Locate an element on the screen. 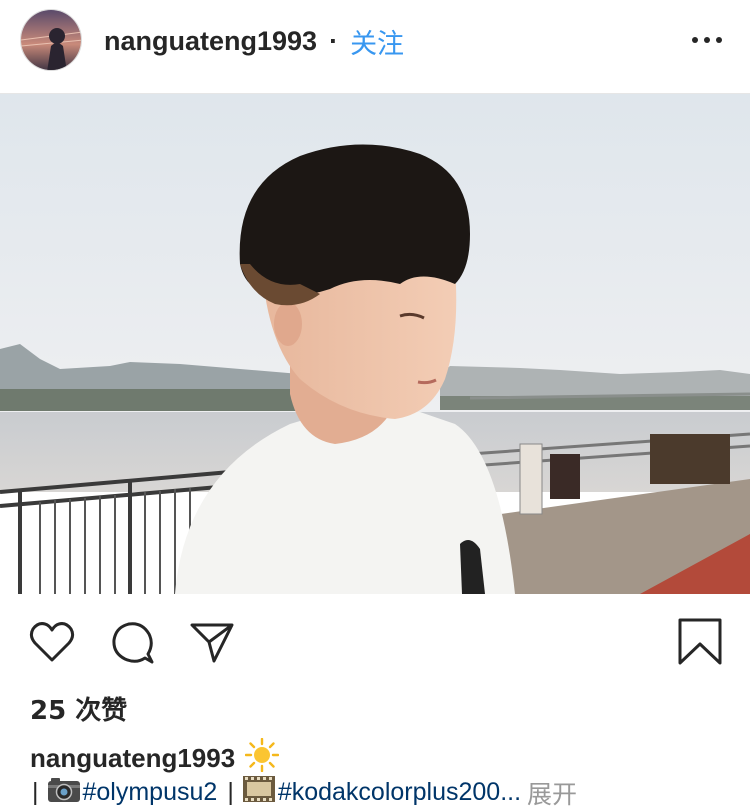 Image resolution: width=750 pixels, height=811 pixels. post-header: nanguateng1993 · 关注 is located at coordinates (375, 47).